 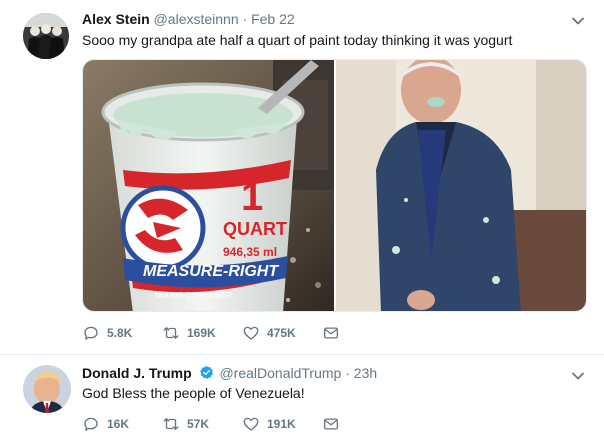 I want to click on tweet-actions: 5.8K 169K 475K, so click(x=217, y=333).